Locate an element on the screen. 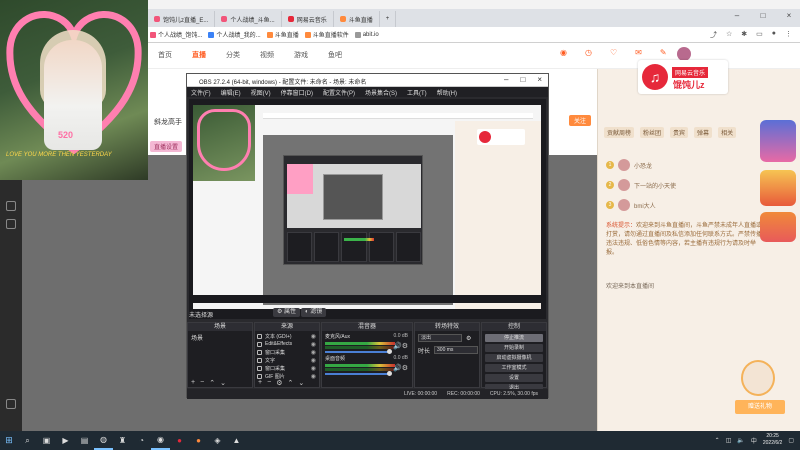 Image resolution: width=800 pixels, height=450 pixels. source-item: 文本 (GDI+) ◉ is located at coordinates (287, 336).